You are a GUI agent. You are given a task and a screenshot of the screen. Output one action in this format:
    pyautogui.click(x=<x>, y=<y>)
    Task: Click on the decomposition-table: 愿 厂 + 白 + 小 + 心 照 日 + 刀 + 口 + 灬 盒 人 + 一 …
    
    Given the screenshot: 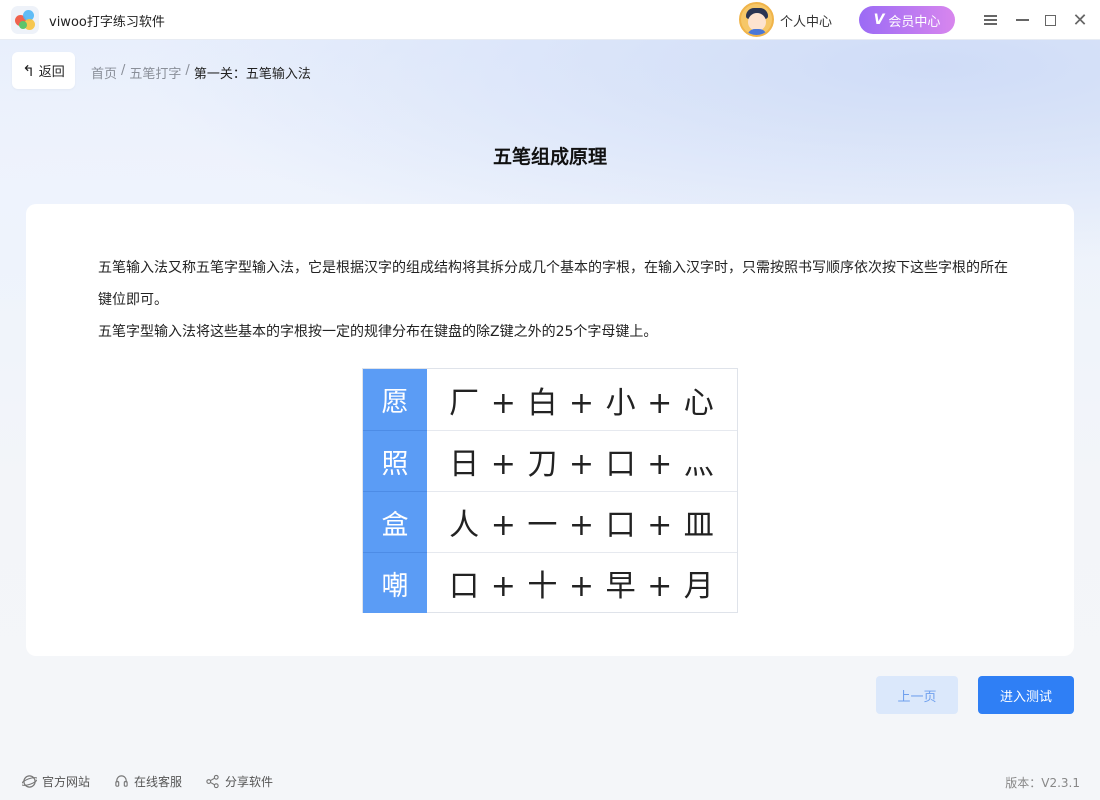 What is the action you would take?
    pyautogui.click(x=550, y=490)
    